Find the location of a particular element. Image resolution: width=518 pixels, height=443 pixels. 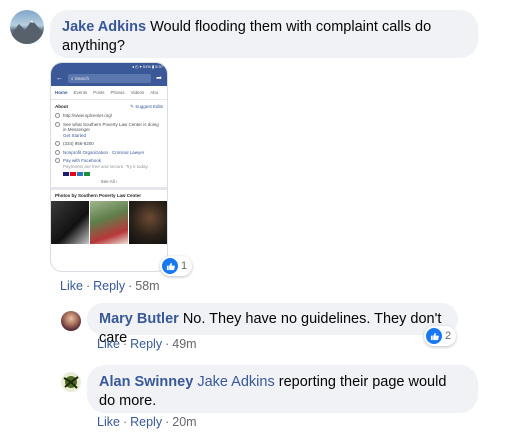

payment-icon is located at coordinates (57, 161).